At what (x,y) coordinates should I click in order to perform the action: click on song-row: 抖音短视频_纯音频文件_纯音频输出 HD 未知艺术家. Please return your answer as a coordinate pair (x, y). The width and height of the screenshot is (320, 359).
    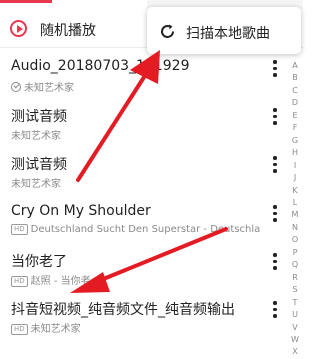
    Looking at the image, I should click on (142, 323).